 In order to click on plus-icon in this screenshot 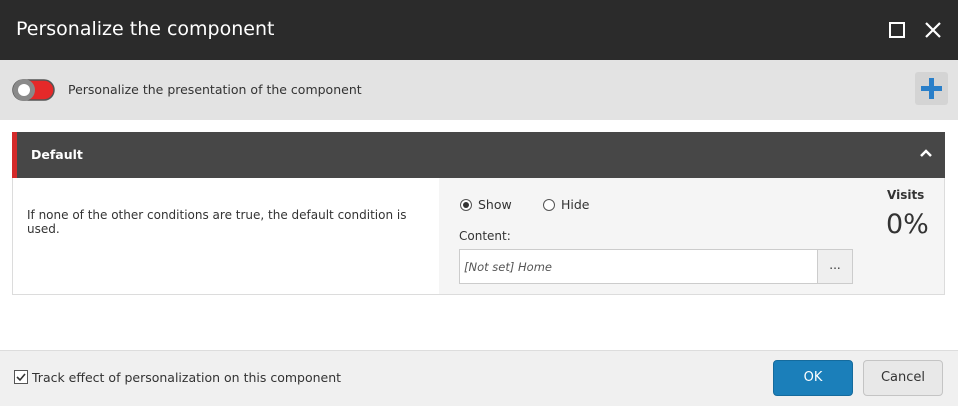, I will do `click(931, 88)`.